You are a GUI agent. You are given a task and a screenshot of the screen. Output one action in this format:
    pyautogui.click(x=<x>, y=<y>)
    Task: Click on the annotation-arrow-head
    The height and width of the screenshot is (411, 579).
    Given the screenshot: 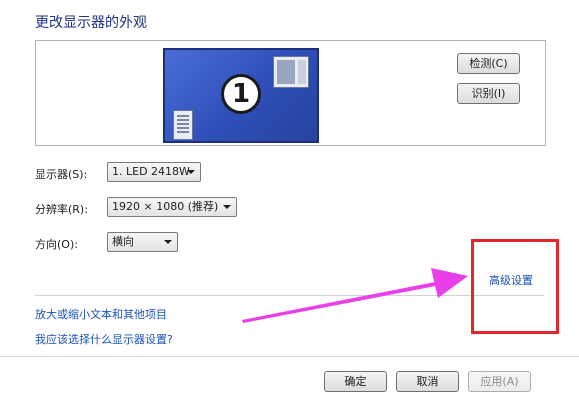 What is the action you would take?
    pyautogui.click(x=449, y=283)
    